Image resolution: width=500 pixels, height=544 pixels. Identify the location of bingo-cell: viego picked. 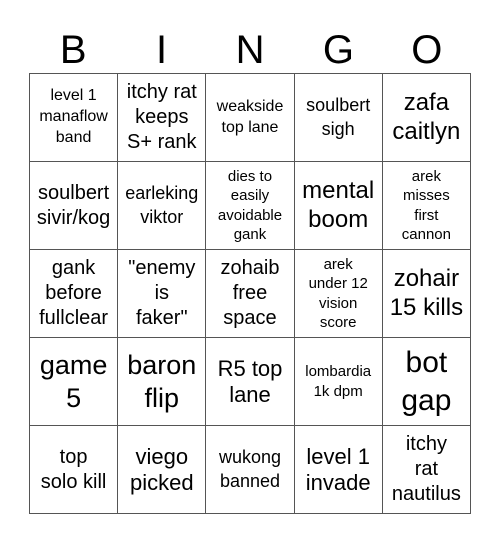
(162, 470).